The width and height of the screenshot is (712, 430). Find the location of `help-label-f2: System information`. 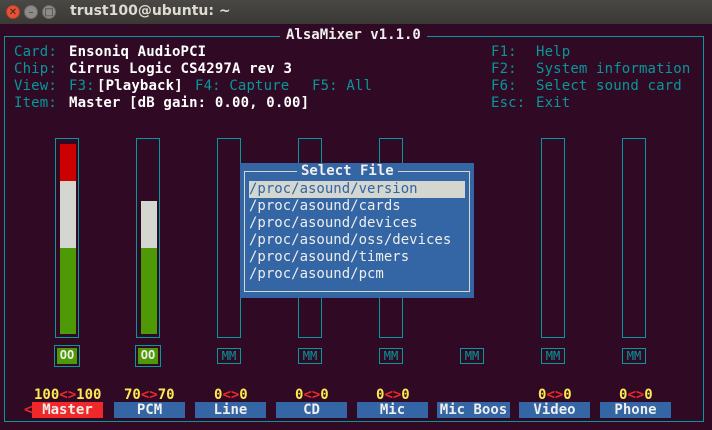

help-label-f2: System information is located at coordinates (613, 69).